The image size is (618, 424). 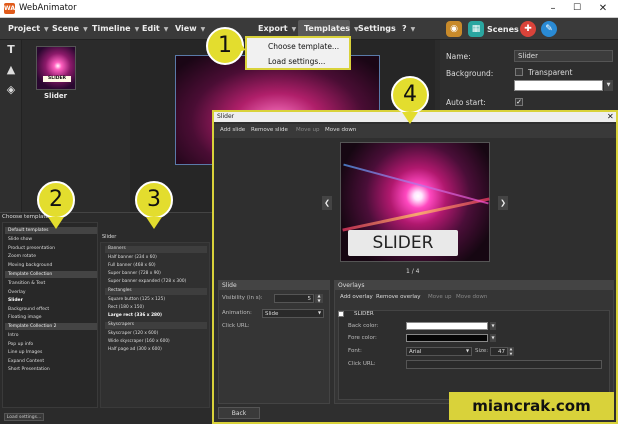 What do you see at coordinates (519, 102) in the screenshot?
I see `autostart-checkbox: ✓` at bounding box center [519, 102].